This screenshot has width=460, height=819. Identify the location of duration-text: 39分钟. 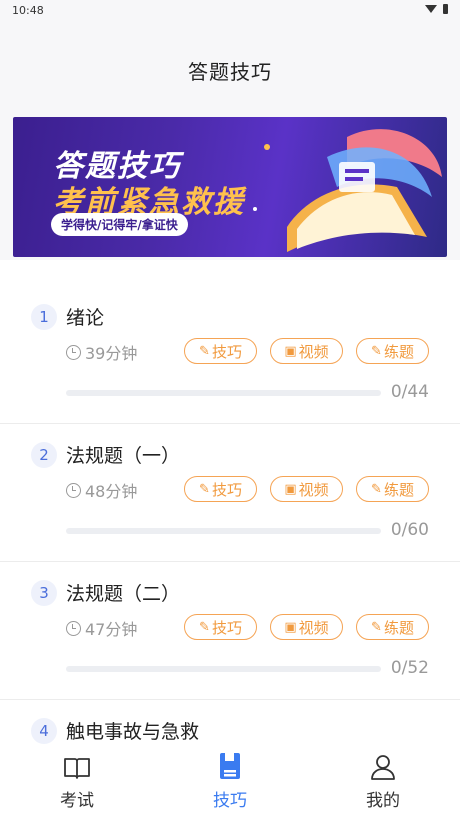
(111, 353).